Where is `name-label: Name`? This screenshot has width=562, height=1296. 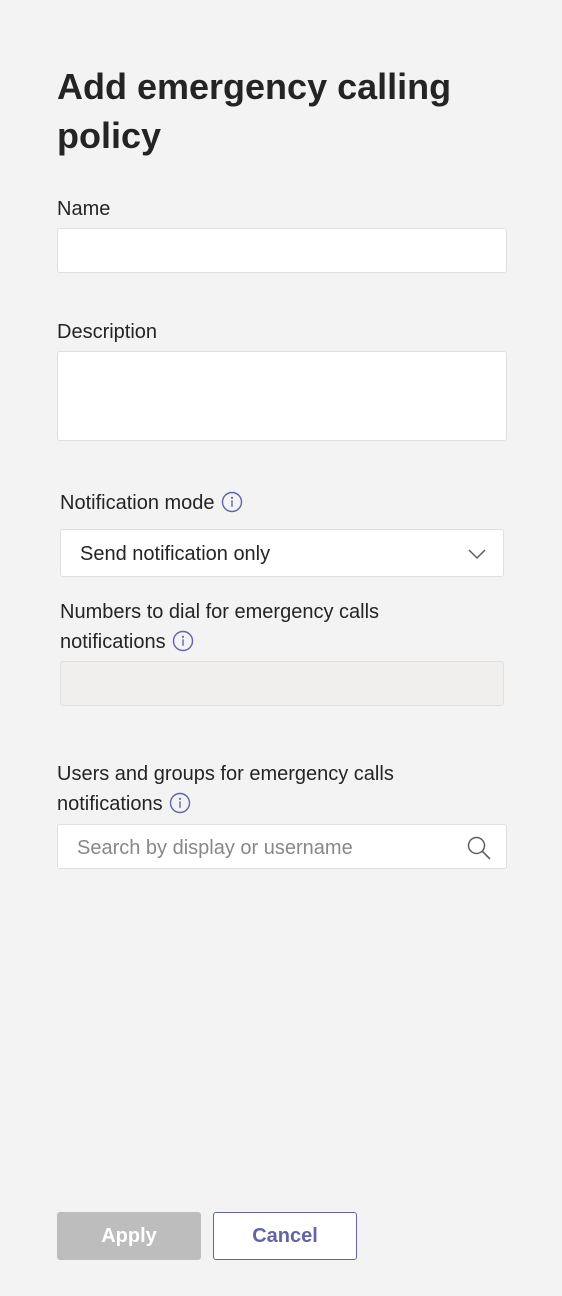 name-label: Name is located at coordinates (83, 209).